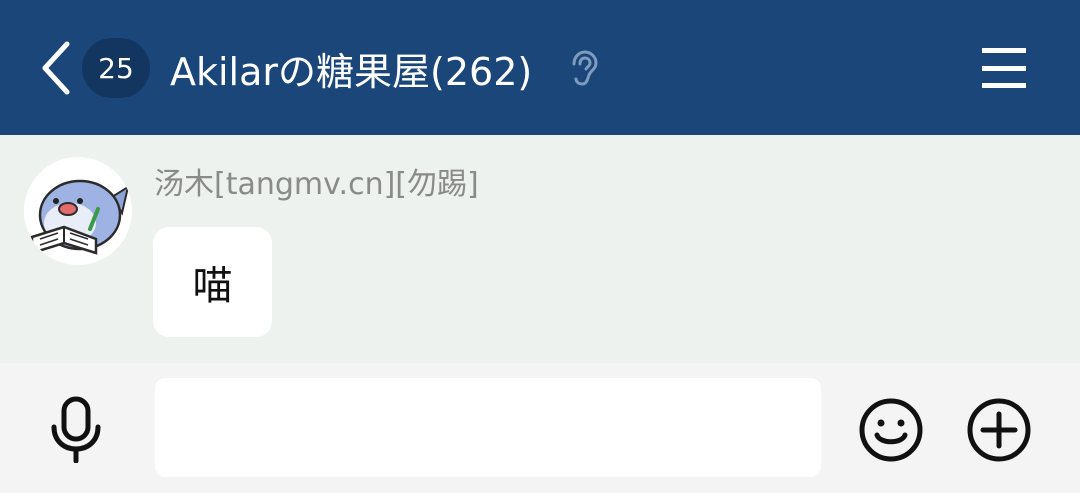  I want to click on back-button, so click(56, 68).